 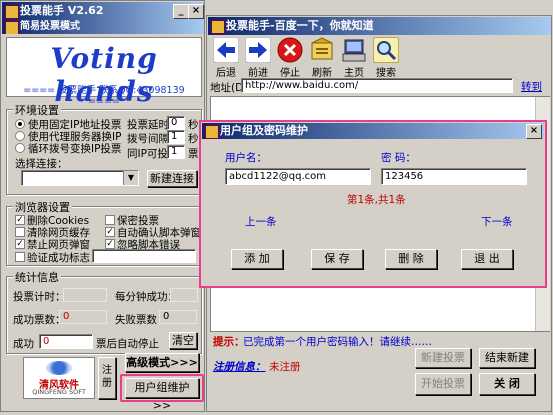 I want to click on company-logo-icon, so click(x=59, y=368).